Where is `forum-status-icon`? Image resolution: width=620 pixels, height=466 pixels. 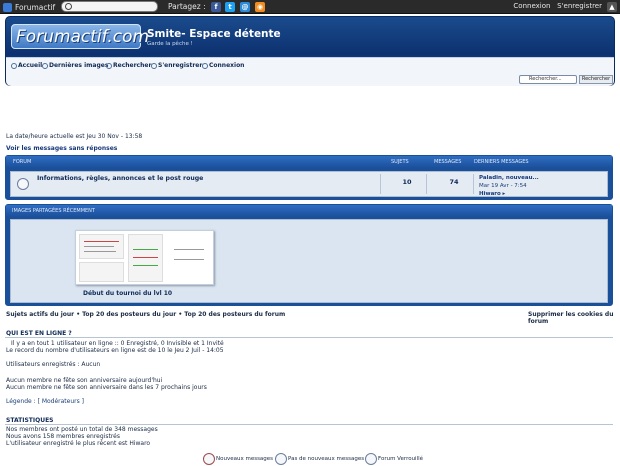
forum-status-icon is located at coordinates (23, 184).